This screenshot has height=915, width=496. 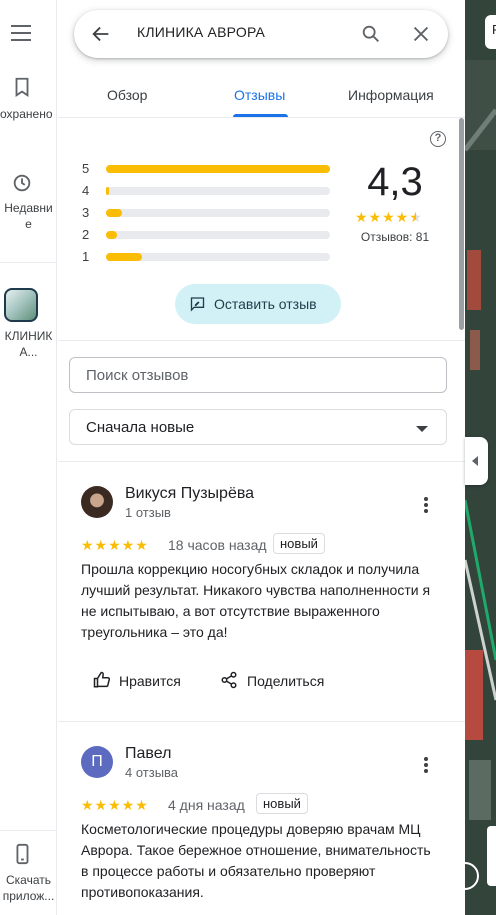 I want to click on review-author: Викуся Пузырёва, so click(x=189, y=494).